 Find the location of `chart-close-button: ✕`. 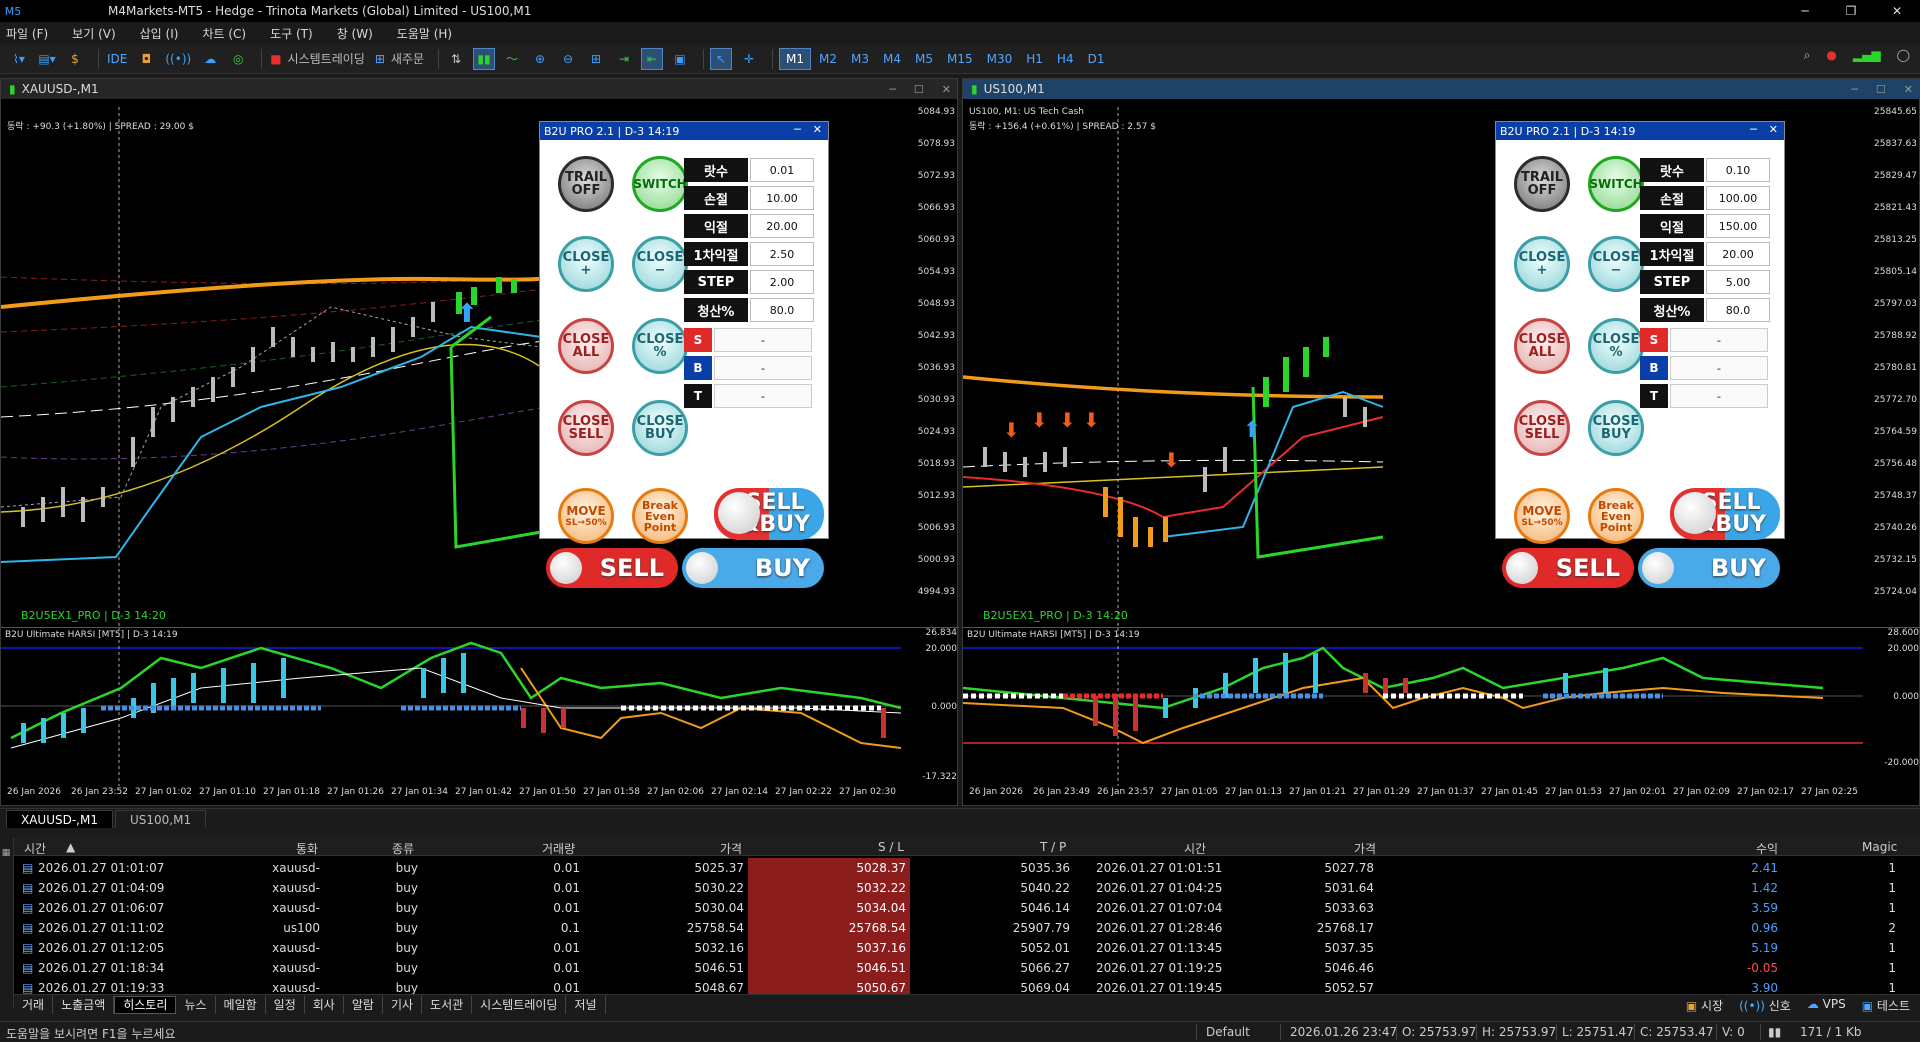

chart-close-button: ✕ is located at coordinates (1908, 89).